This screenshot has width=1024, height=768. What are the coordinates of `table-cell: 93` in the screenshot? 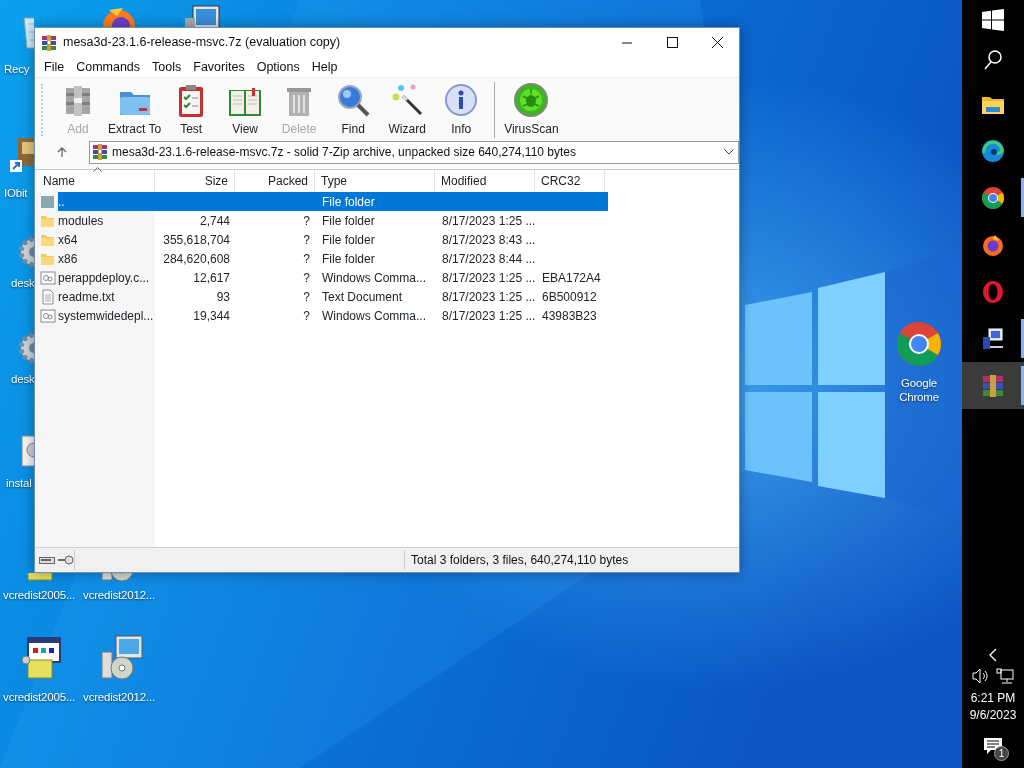 It's located at (223, 296).